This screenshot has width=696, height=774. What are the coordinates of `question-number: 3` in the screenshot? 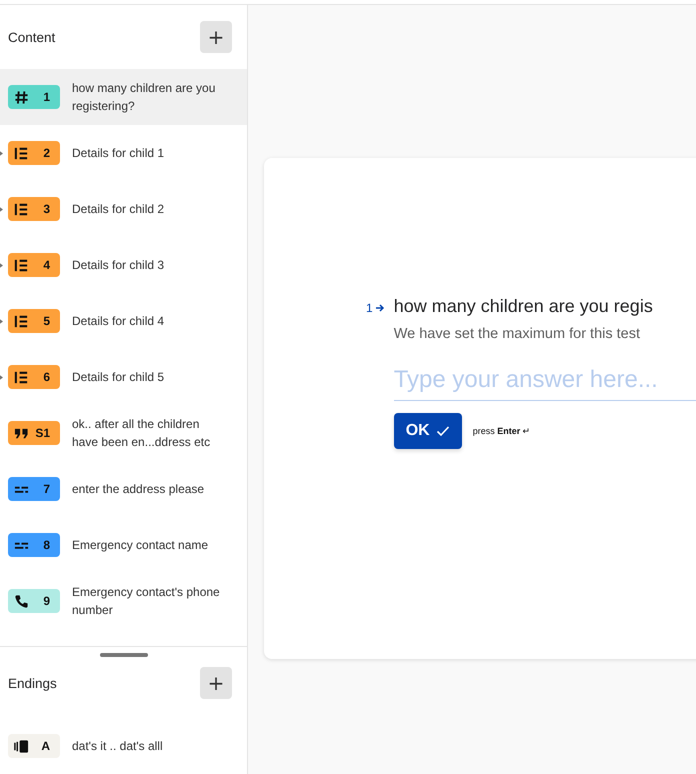 It's located at (46, 209).